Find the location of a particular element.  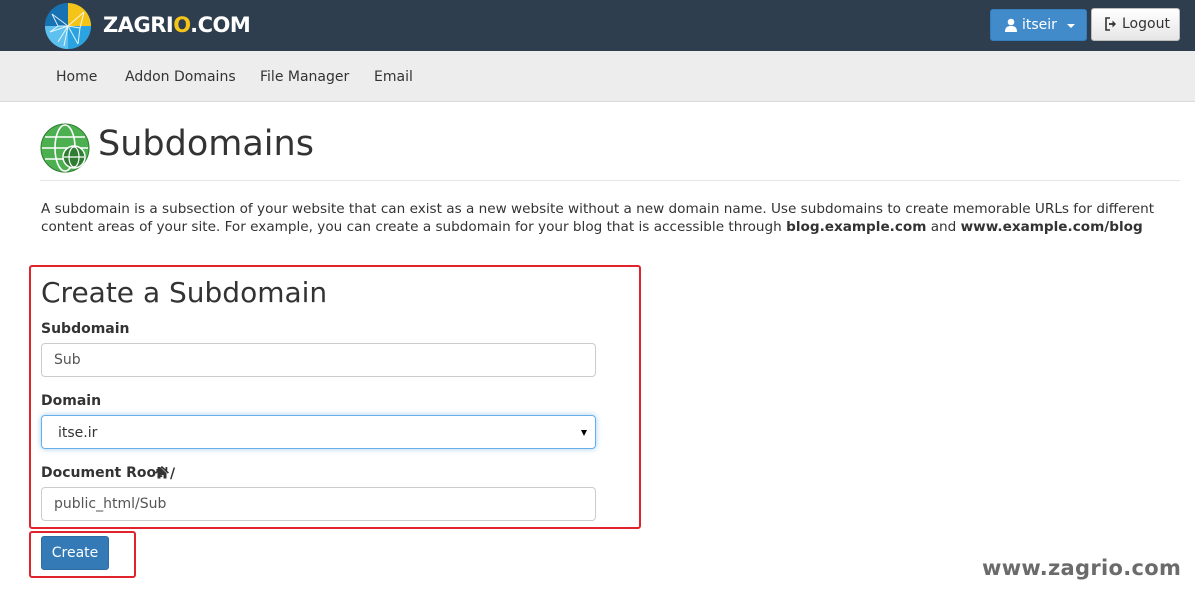

document-root-slash: / is located at coordinates (173, 474).